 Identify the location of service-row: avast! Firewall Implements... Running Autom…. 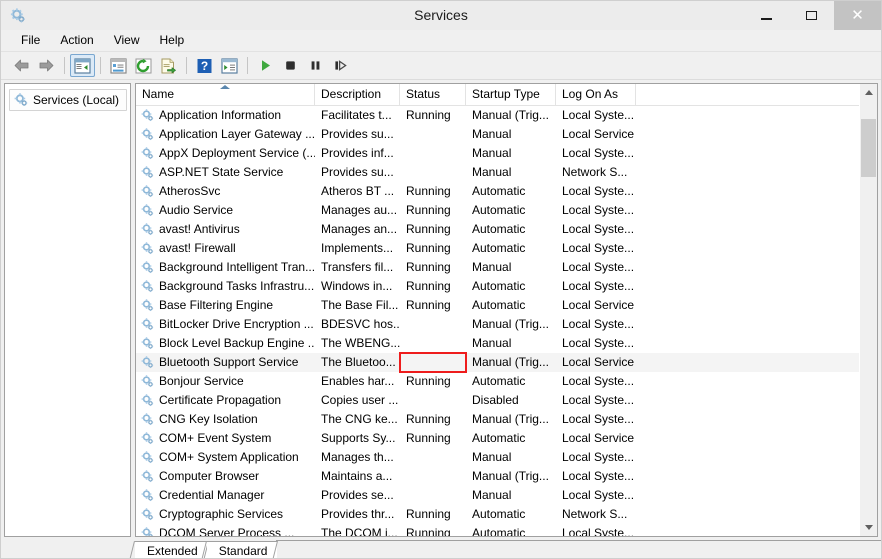
(506, 248).